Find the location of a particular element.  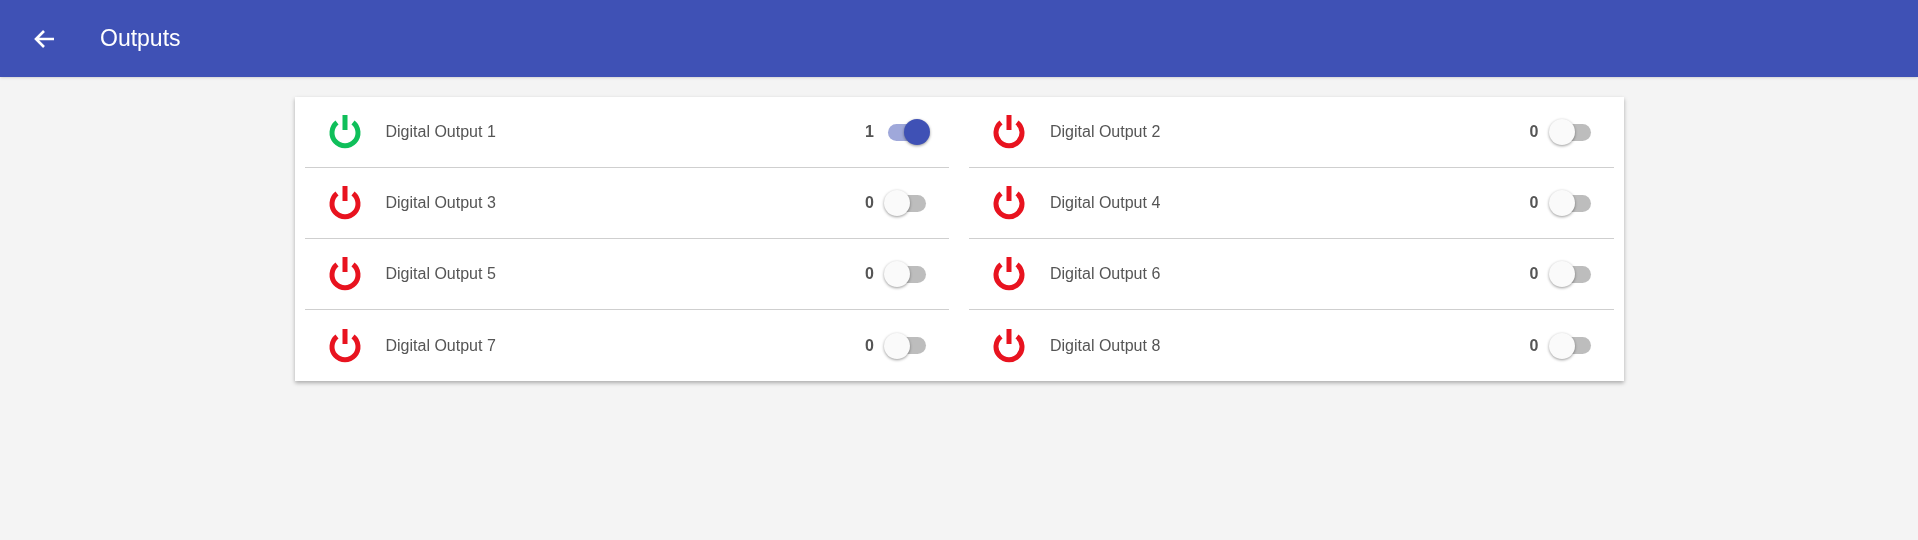

back-arrow-icon is located at coordinates (44, 38).